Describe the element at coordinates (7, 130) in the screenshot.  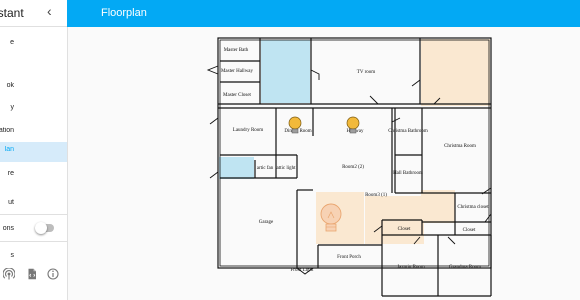
I see `sidebar-item-label: guration` at that location.